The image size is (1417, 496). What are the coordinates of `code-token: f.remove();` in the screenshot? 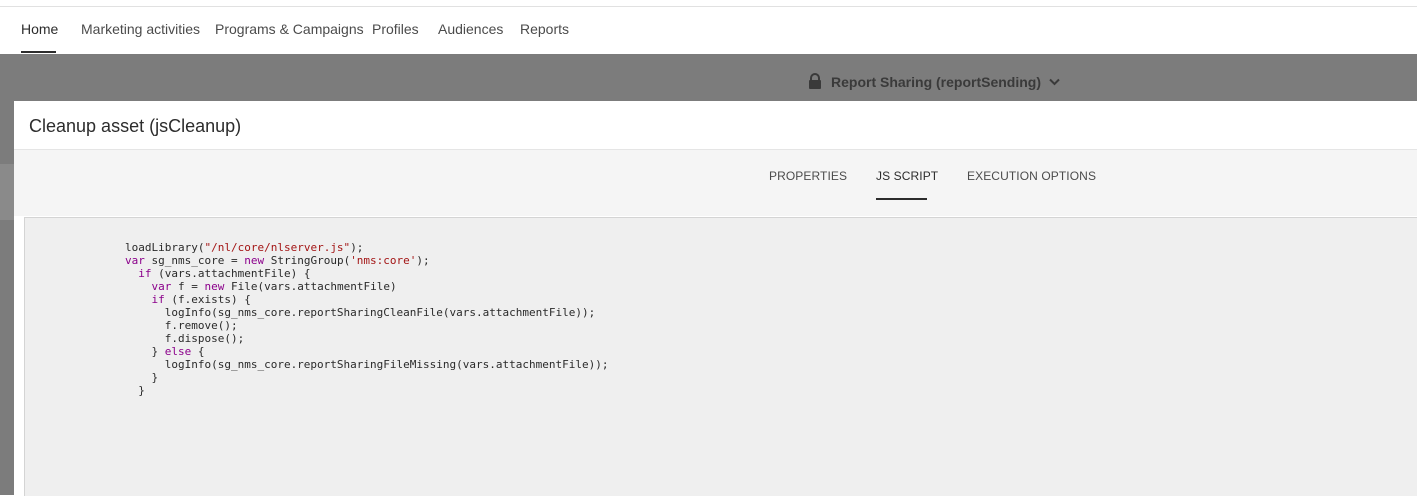 It's located at (181, 325).